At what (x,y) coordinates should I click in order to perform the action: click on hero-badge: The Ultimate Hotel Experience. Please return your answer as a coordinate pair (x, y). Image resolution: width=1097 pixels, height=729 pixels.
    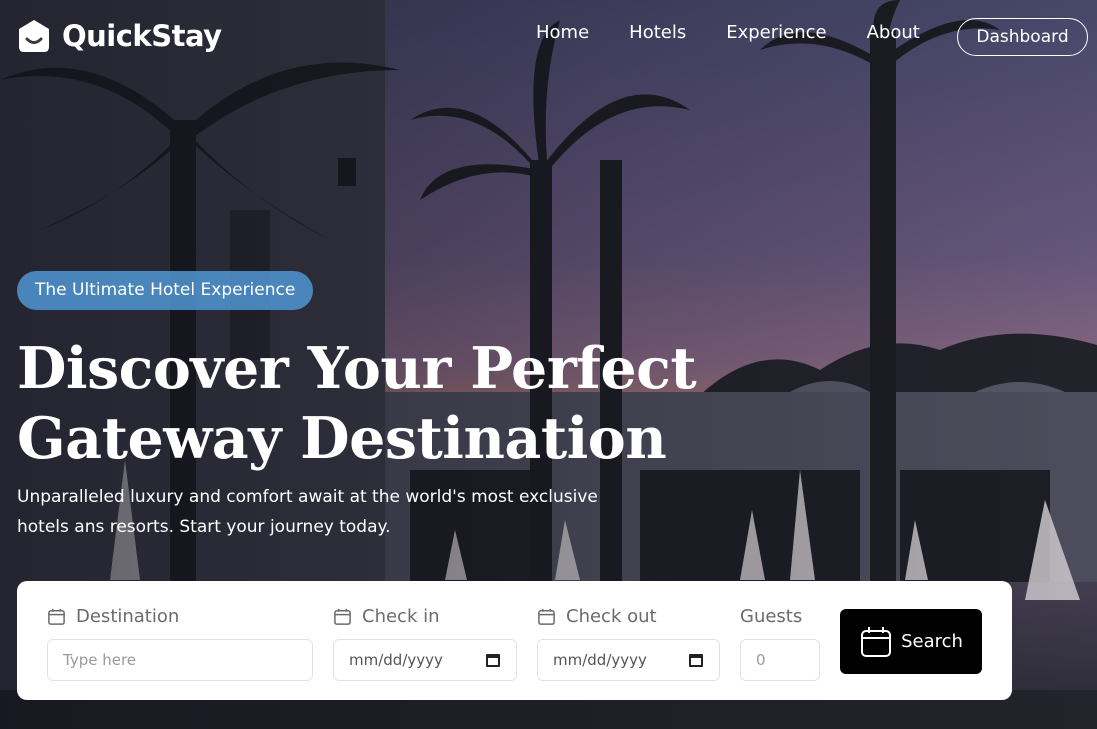
    Looking at the image, I should click on (165, 290).